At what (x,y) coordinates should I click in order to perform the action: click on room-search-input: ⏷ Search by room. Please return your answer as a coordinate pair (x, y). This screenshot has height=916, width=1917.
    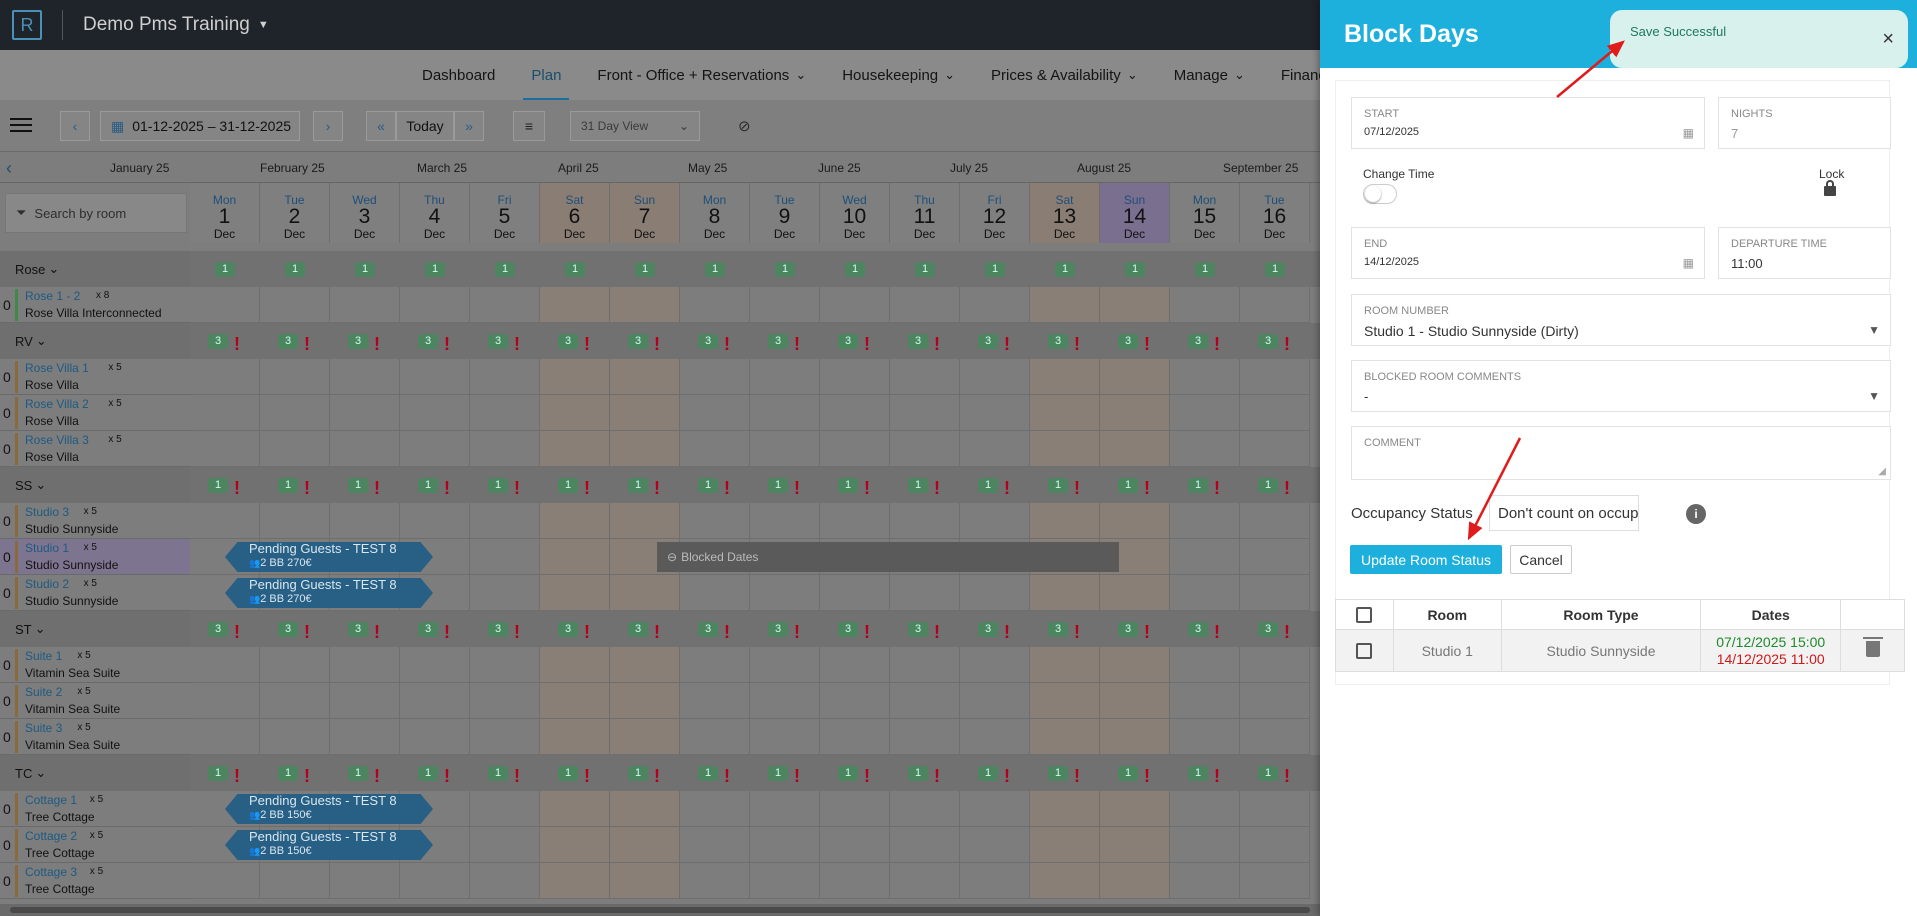
    Looking at the image, I should click on (96, 213).